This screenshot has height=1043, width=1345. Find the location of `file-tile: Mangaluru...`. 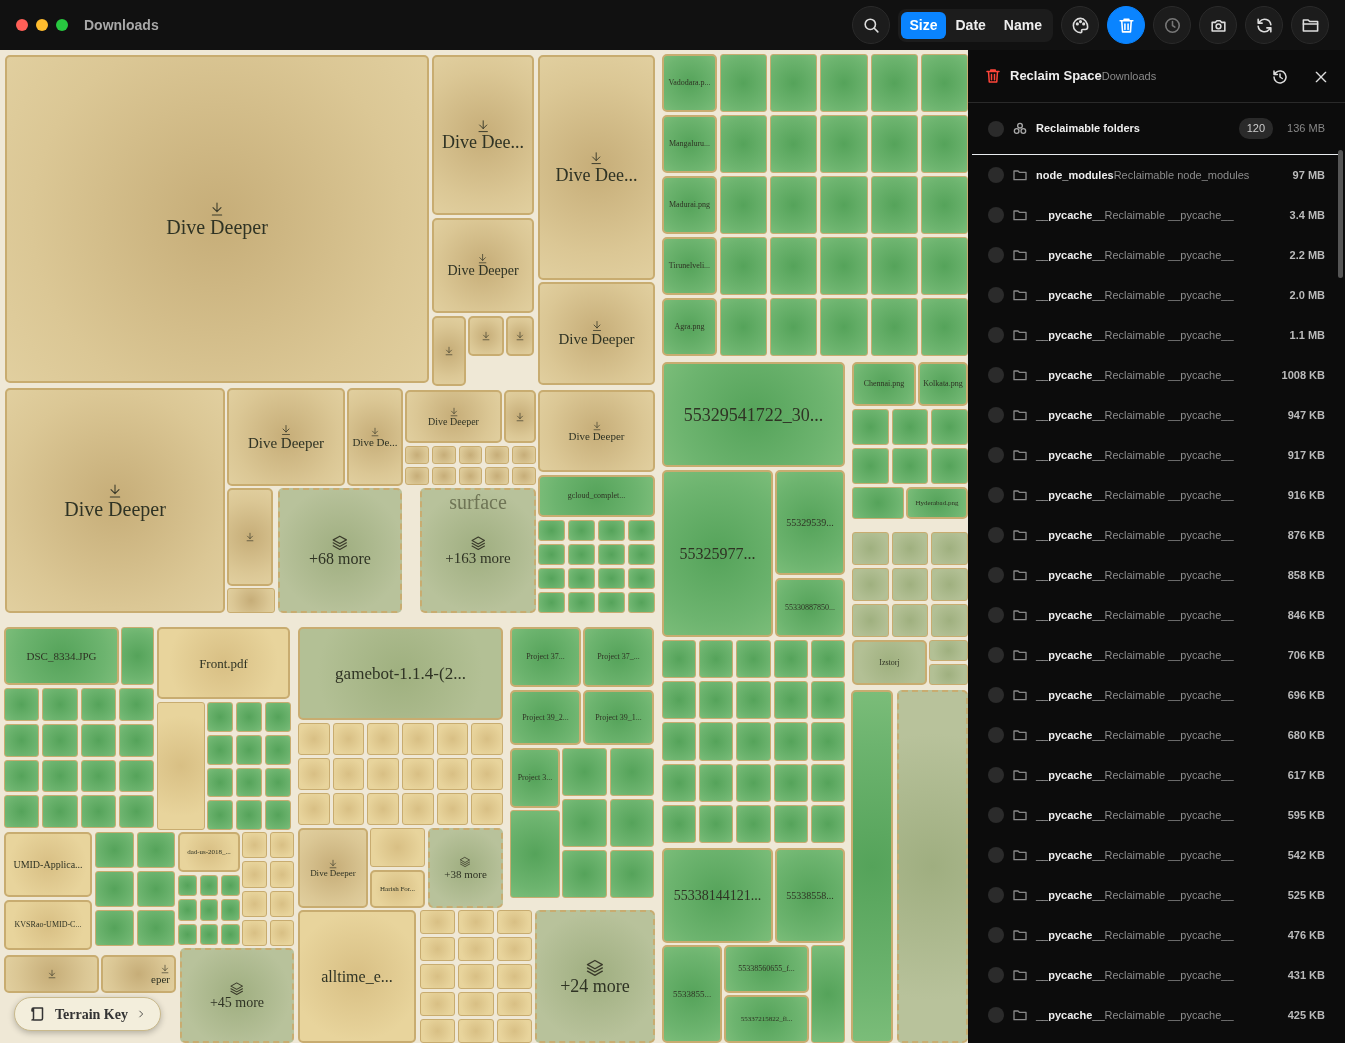

file-tile: Mangaluru... is located at coordinates (689, 144).